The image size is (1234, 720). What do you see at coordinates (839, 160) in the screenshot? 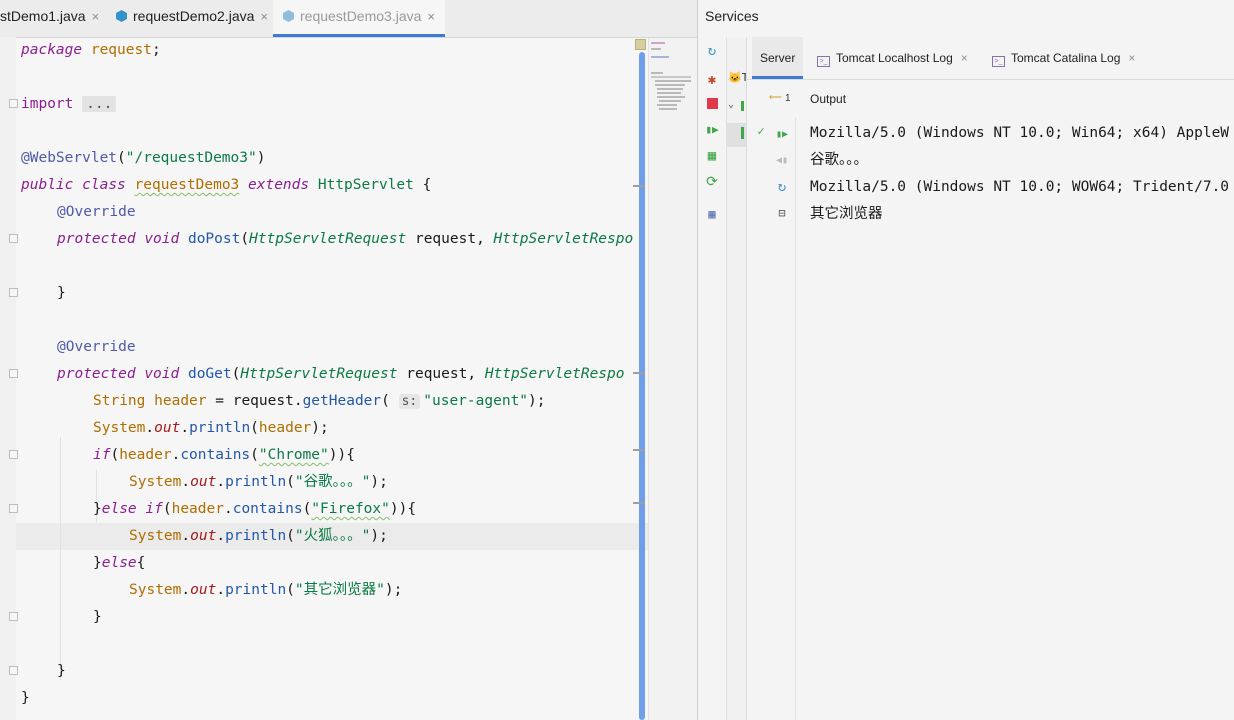
I see `output-line: 谷歌。。。` at bounding box center [839, 160].